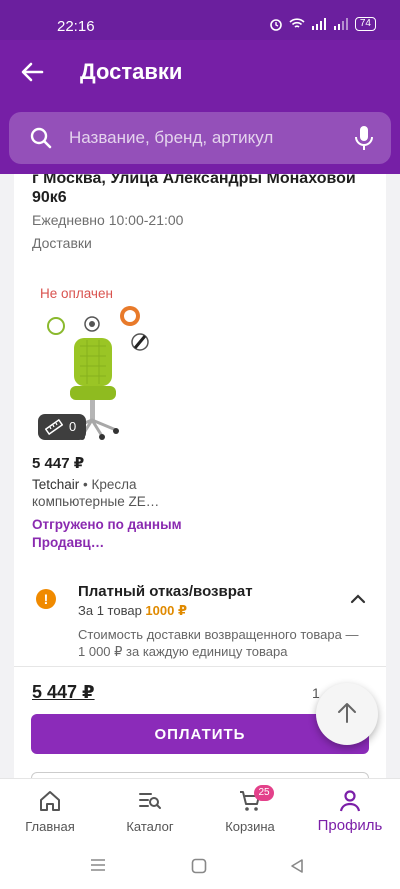 Image resolution: width=400 pixels, height=889 pixels. What do you see at coordinates (76, 293) in the screenshot?
I see `payment-status: Не оплачен` at bounding box center [76, 293].